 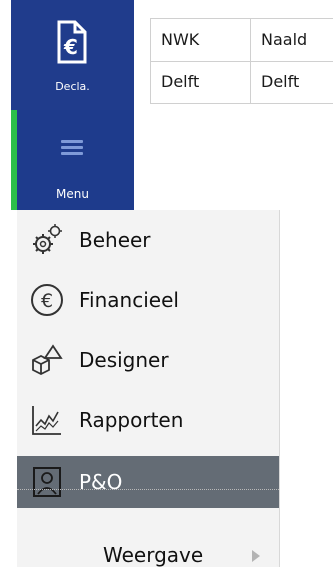 I want to click on nav-decla-label: Decla., so click(x=72, y=86).